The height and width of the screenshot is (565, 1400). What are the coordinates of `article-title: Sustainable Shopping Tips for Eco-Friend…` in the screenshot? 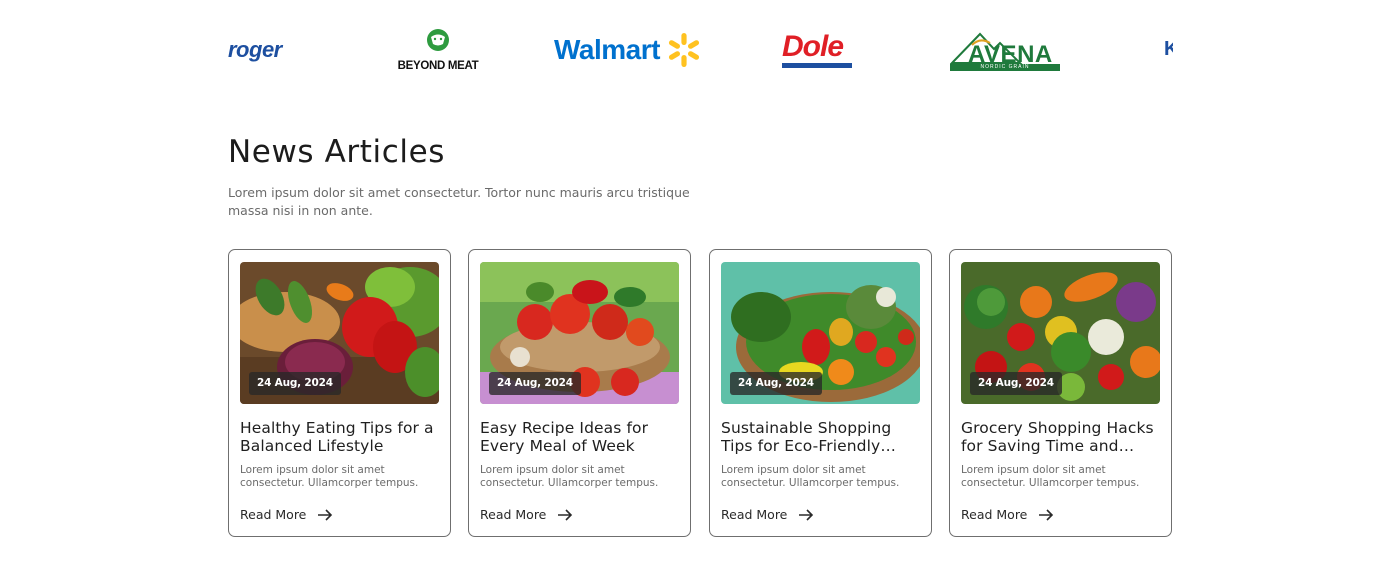 It's located at (821, 437).